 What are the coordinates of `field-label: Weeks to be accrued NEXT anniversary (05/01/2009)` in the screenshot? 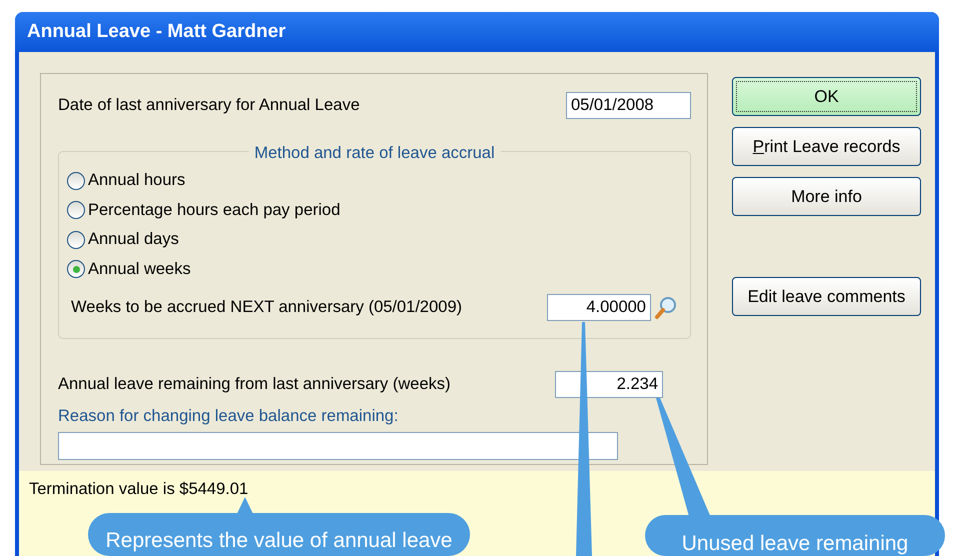 It's located at (266, 307).